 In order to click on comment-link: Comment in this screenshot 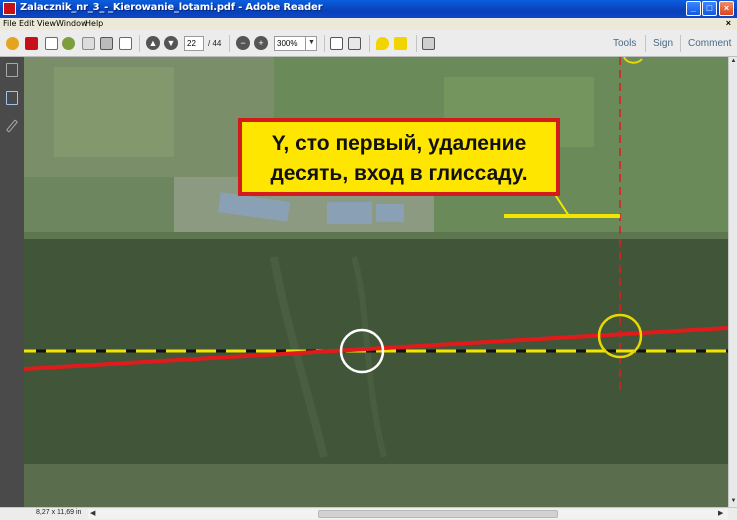, I will do `click(709, 43)`.